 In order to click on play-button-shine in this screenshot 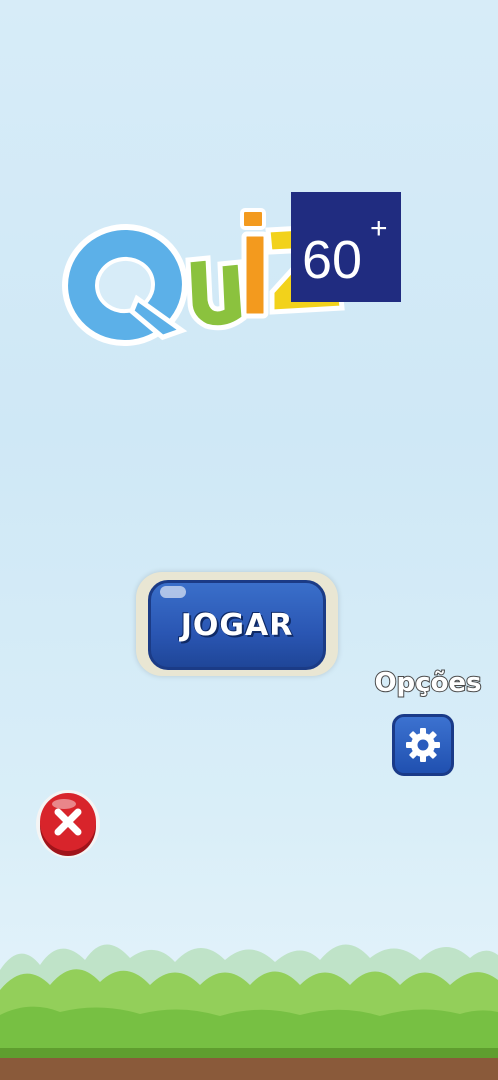, I will do `click(173, 592)`.